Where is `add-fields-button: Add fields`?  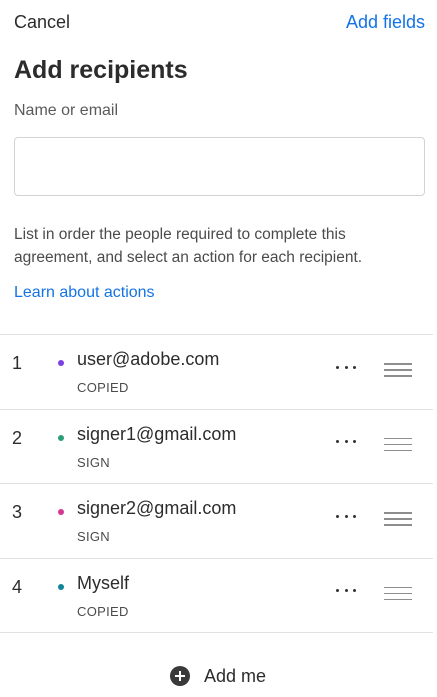
add-fields-button: Add fields is located at coordinates (385, 22).